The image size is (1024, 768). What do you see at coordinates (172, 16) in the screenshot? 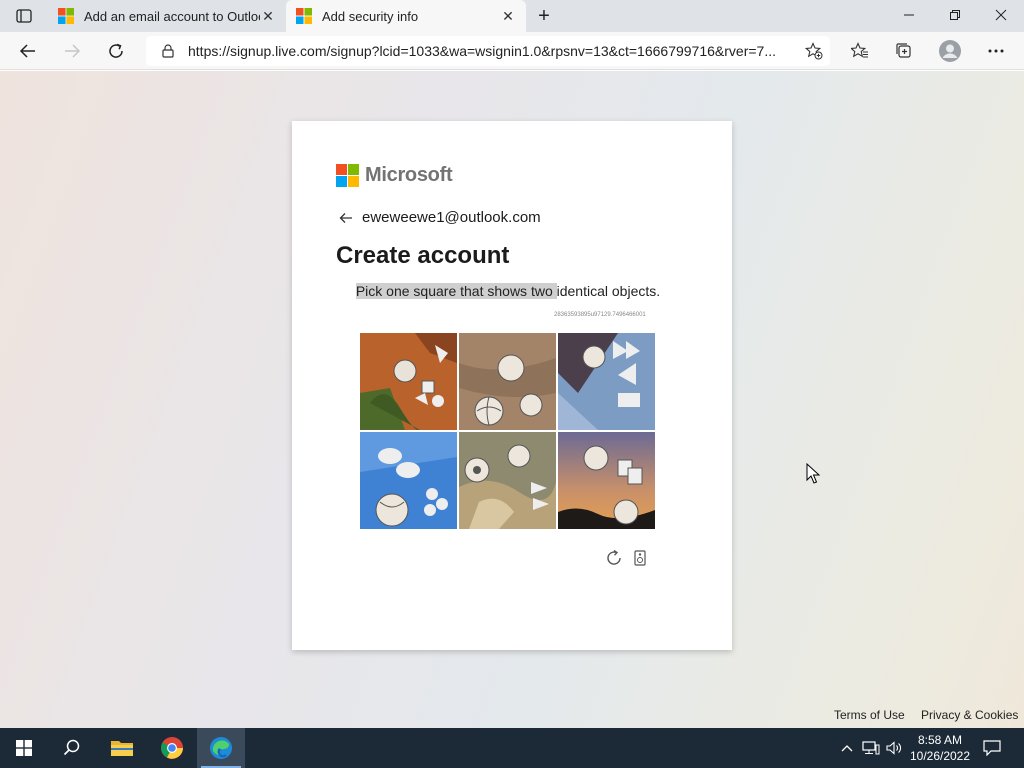
I see `tab-title: Add an email account to Outlook` at bounding box center [172, 16].